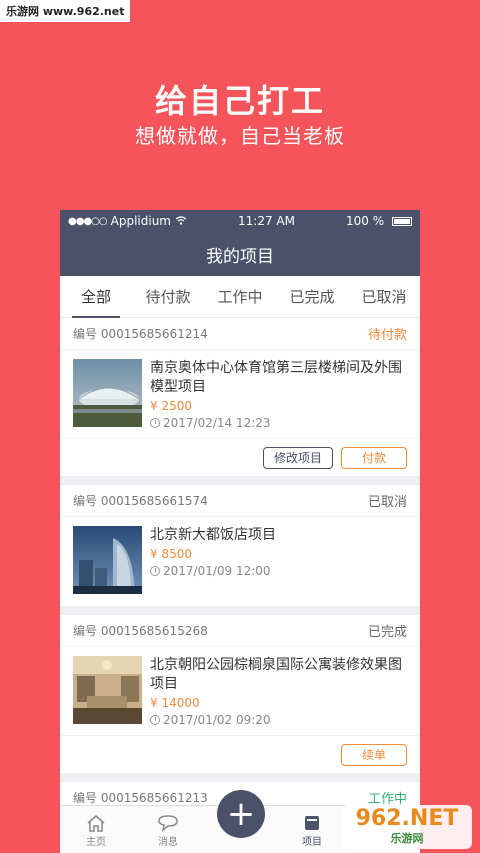 The image size is (480, 853). I want to click on wifi-icon, so click(181, 221).